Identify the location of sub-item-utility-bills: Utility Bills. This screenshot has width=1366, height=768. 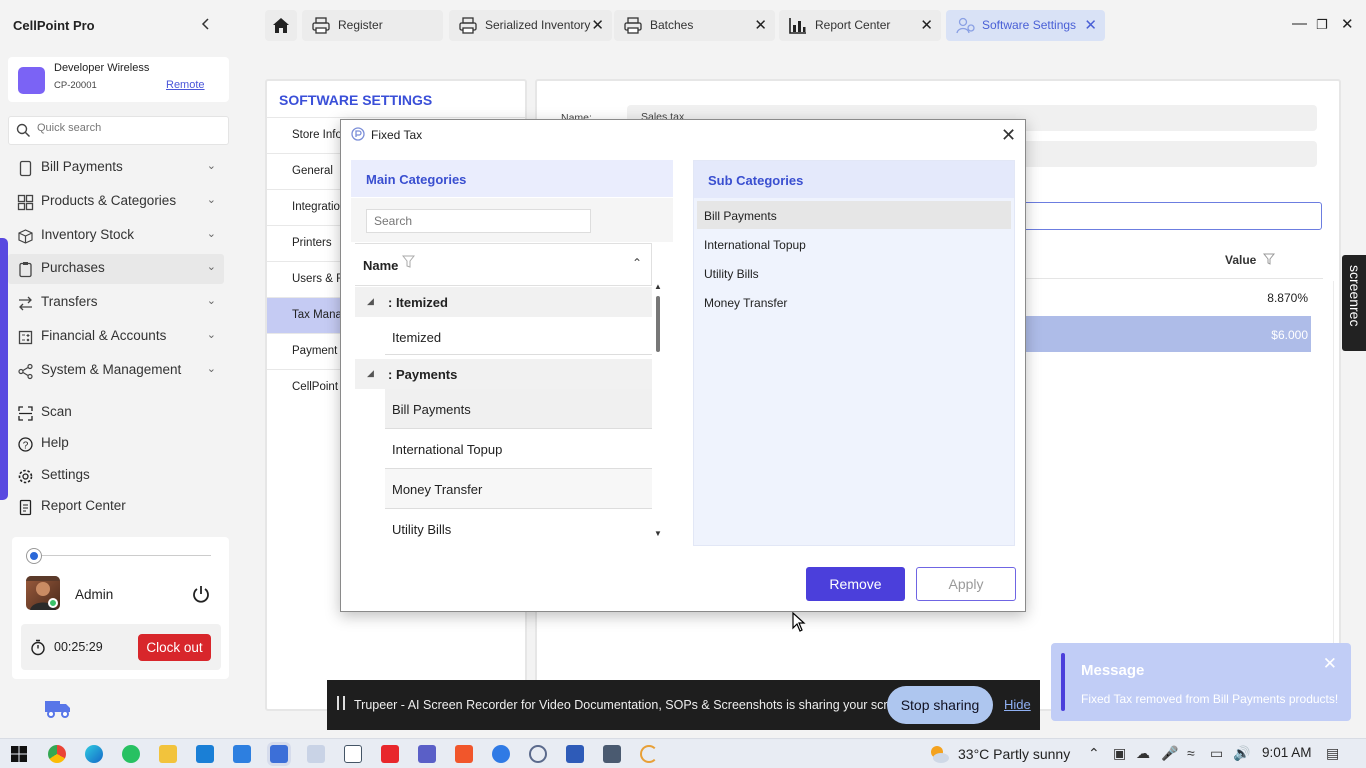
(854, 273).